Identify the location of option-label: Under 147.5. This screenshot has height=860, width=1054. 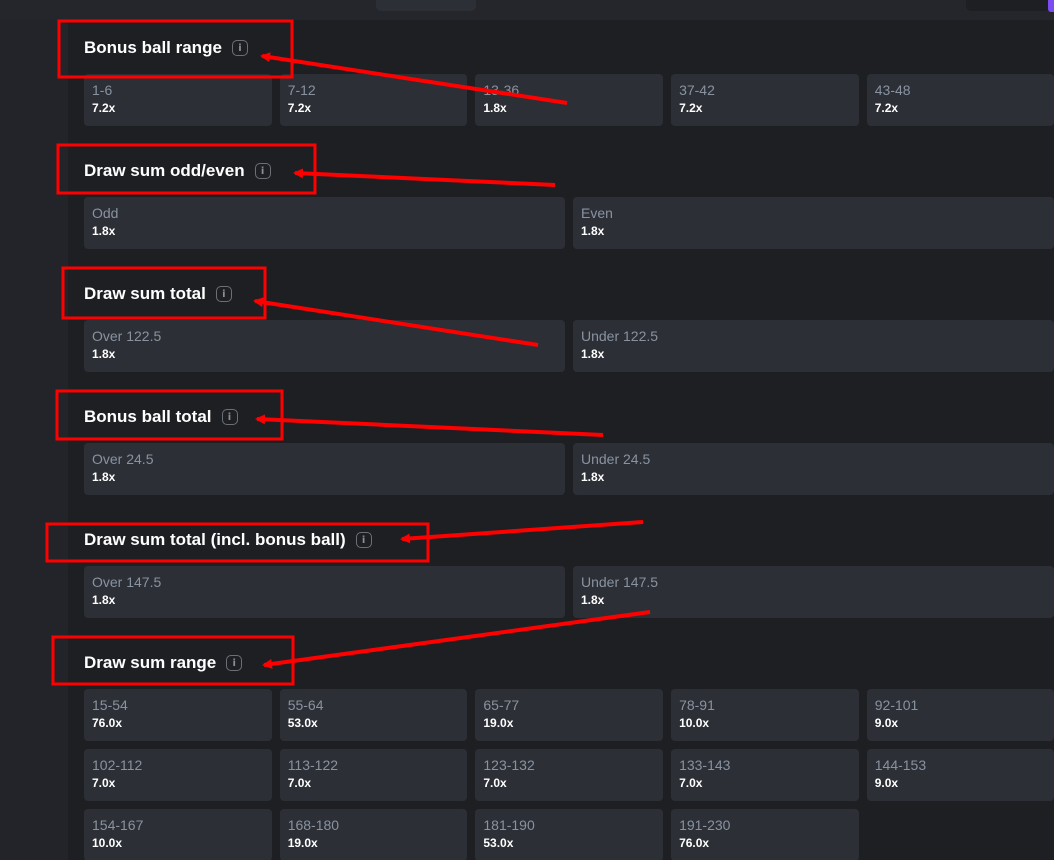
(620, 582).